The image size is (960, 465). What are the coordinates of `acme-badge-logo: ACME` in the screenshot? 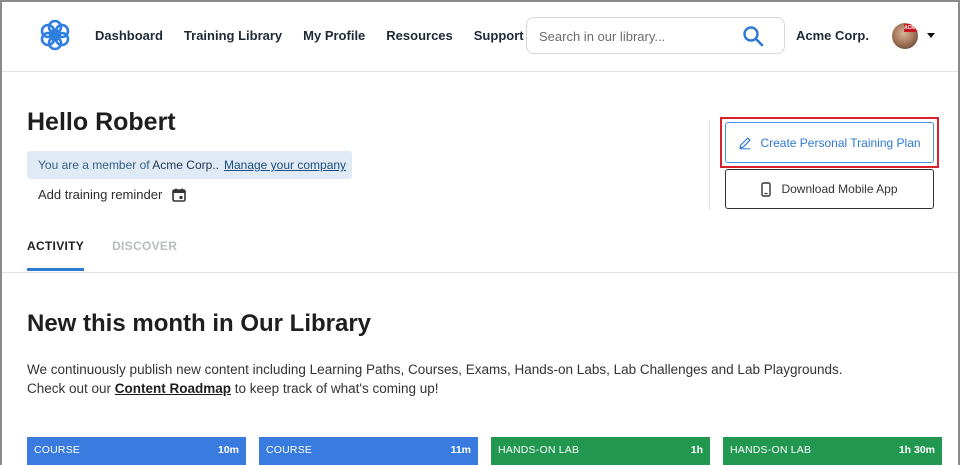 It's located at (911, 28).